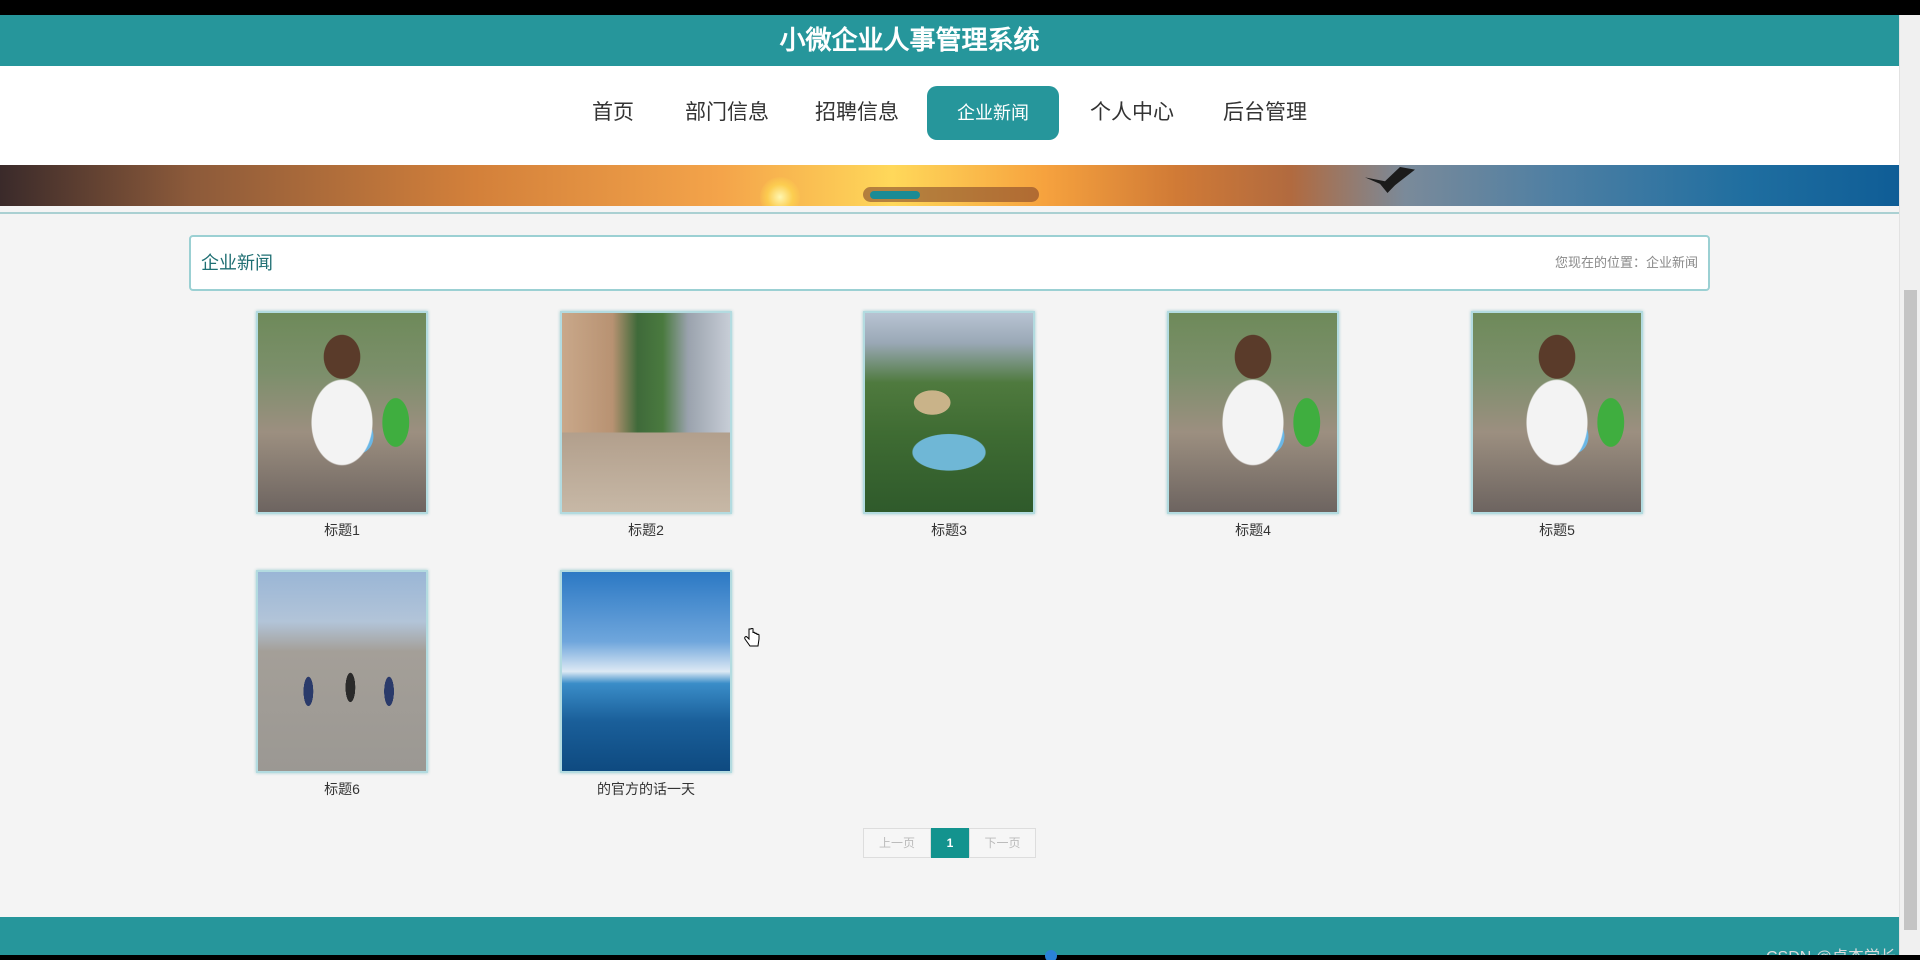 Image resolution: width=1920 pixels, height=960 pixels. I want to click on news-caption: 标题3, so click(949, 530).